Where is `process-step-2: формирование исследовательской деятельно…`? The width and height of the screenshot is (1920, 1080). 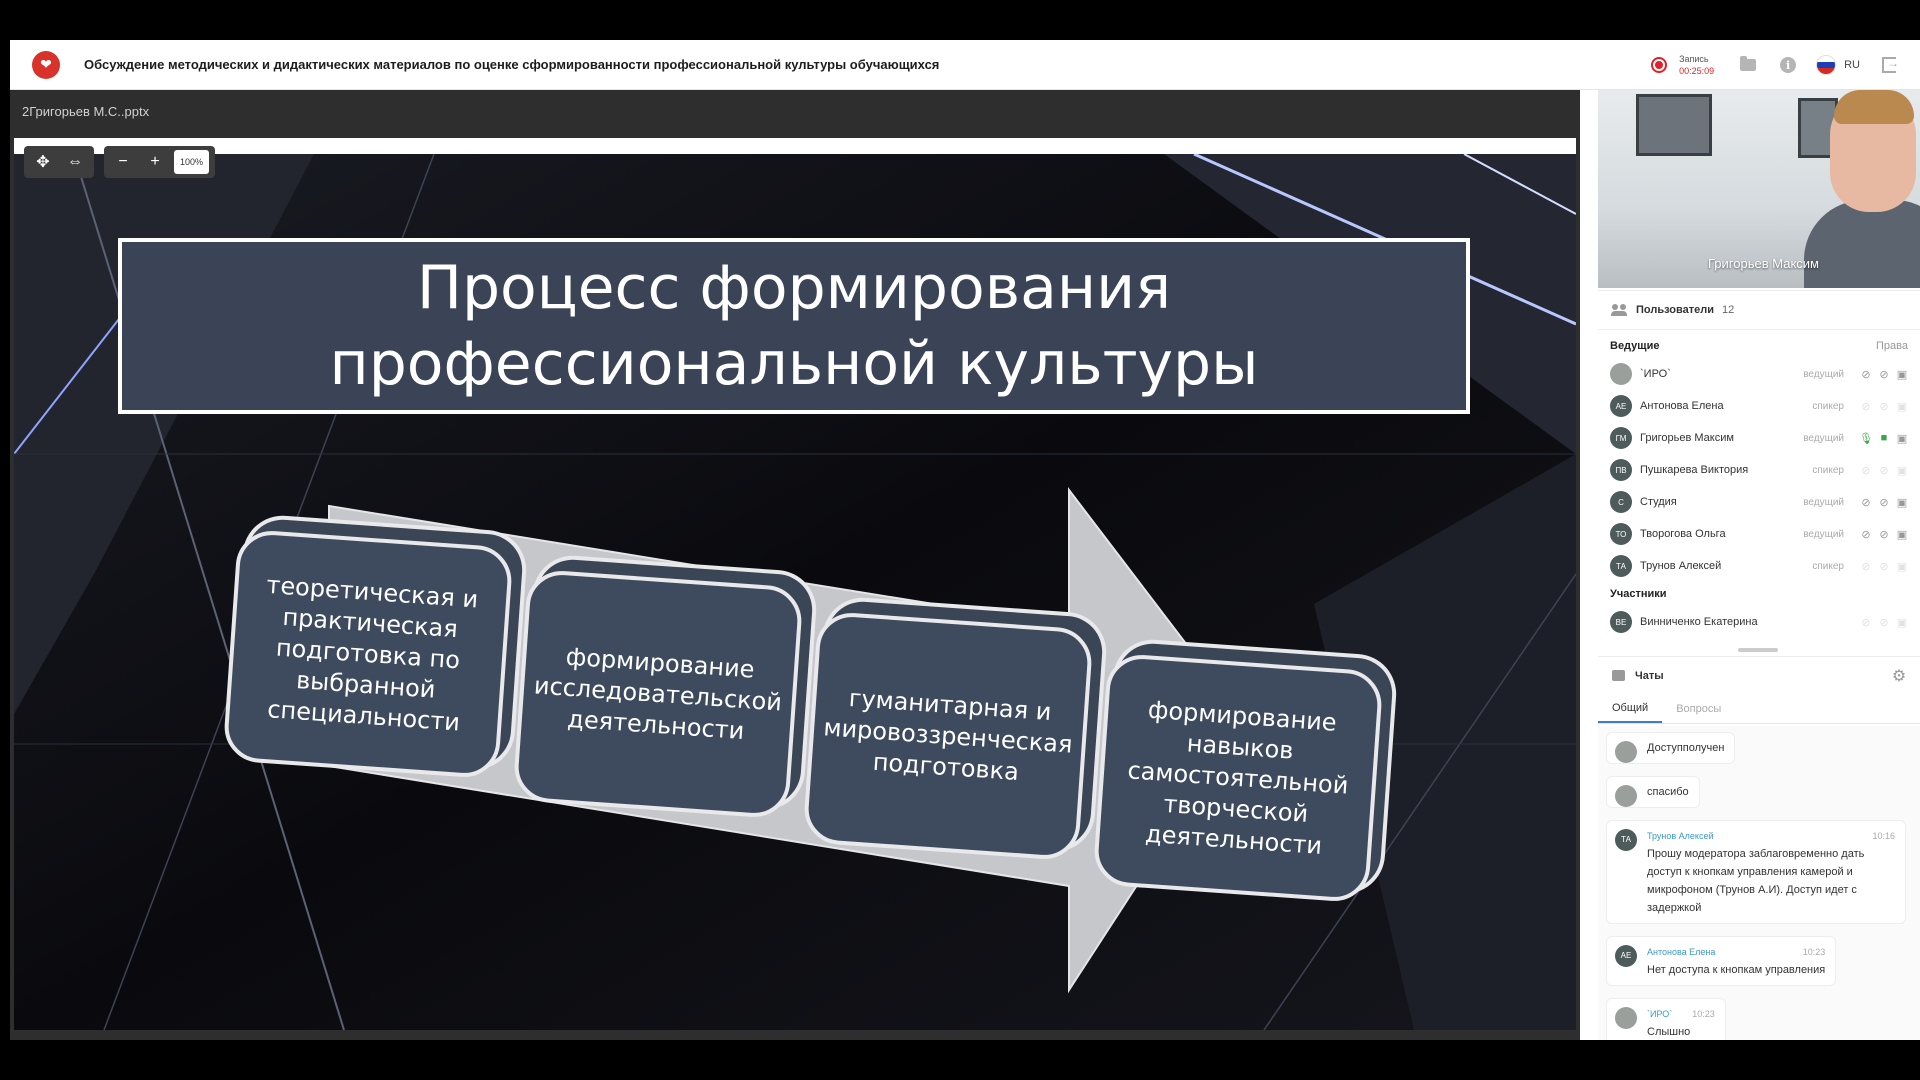 process-step-2: формирование исследовательской деятельно… is located at coordinates (658, 694).